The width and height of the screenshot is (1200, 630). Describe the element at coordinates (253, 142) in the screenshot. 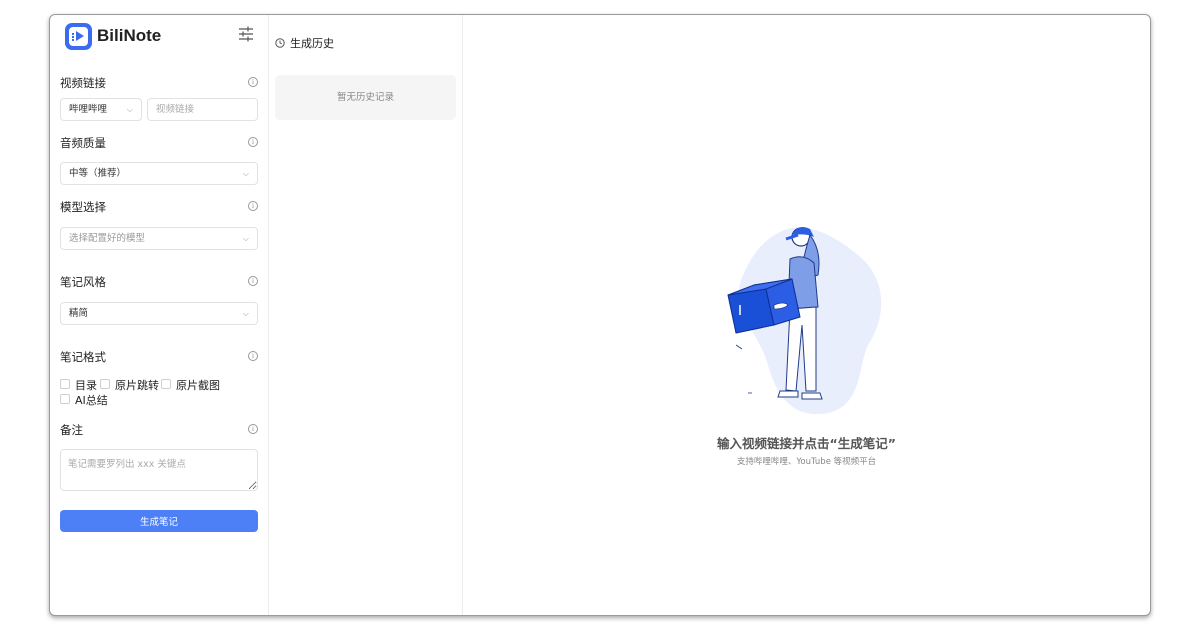

I see `audio-quality-info-icon: i` at that location.